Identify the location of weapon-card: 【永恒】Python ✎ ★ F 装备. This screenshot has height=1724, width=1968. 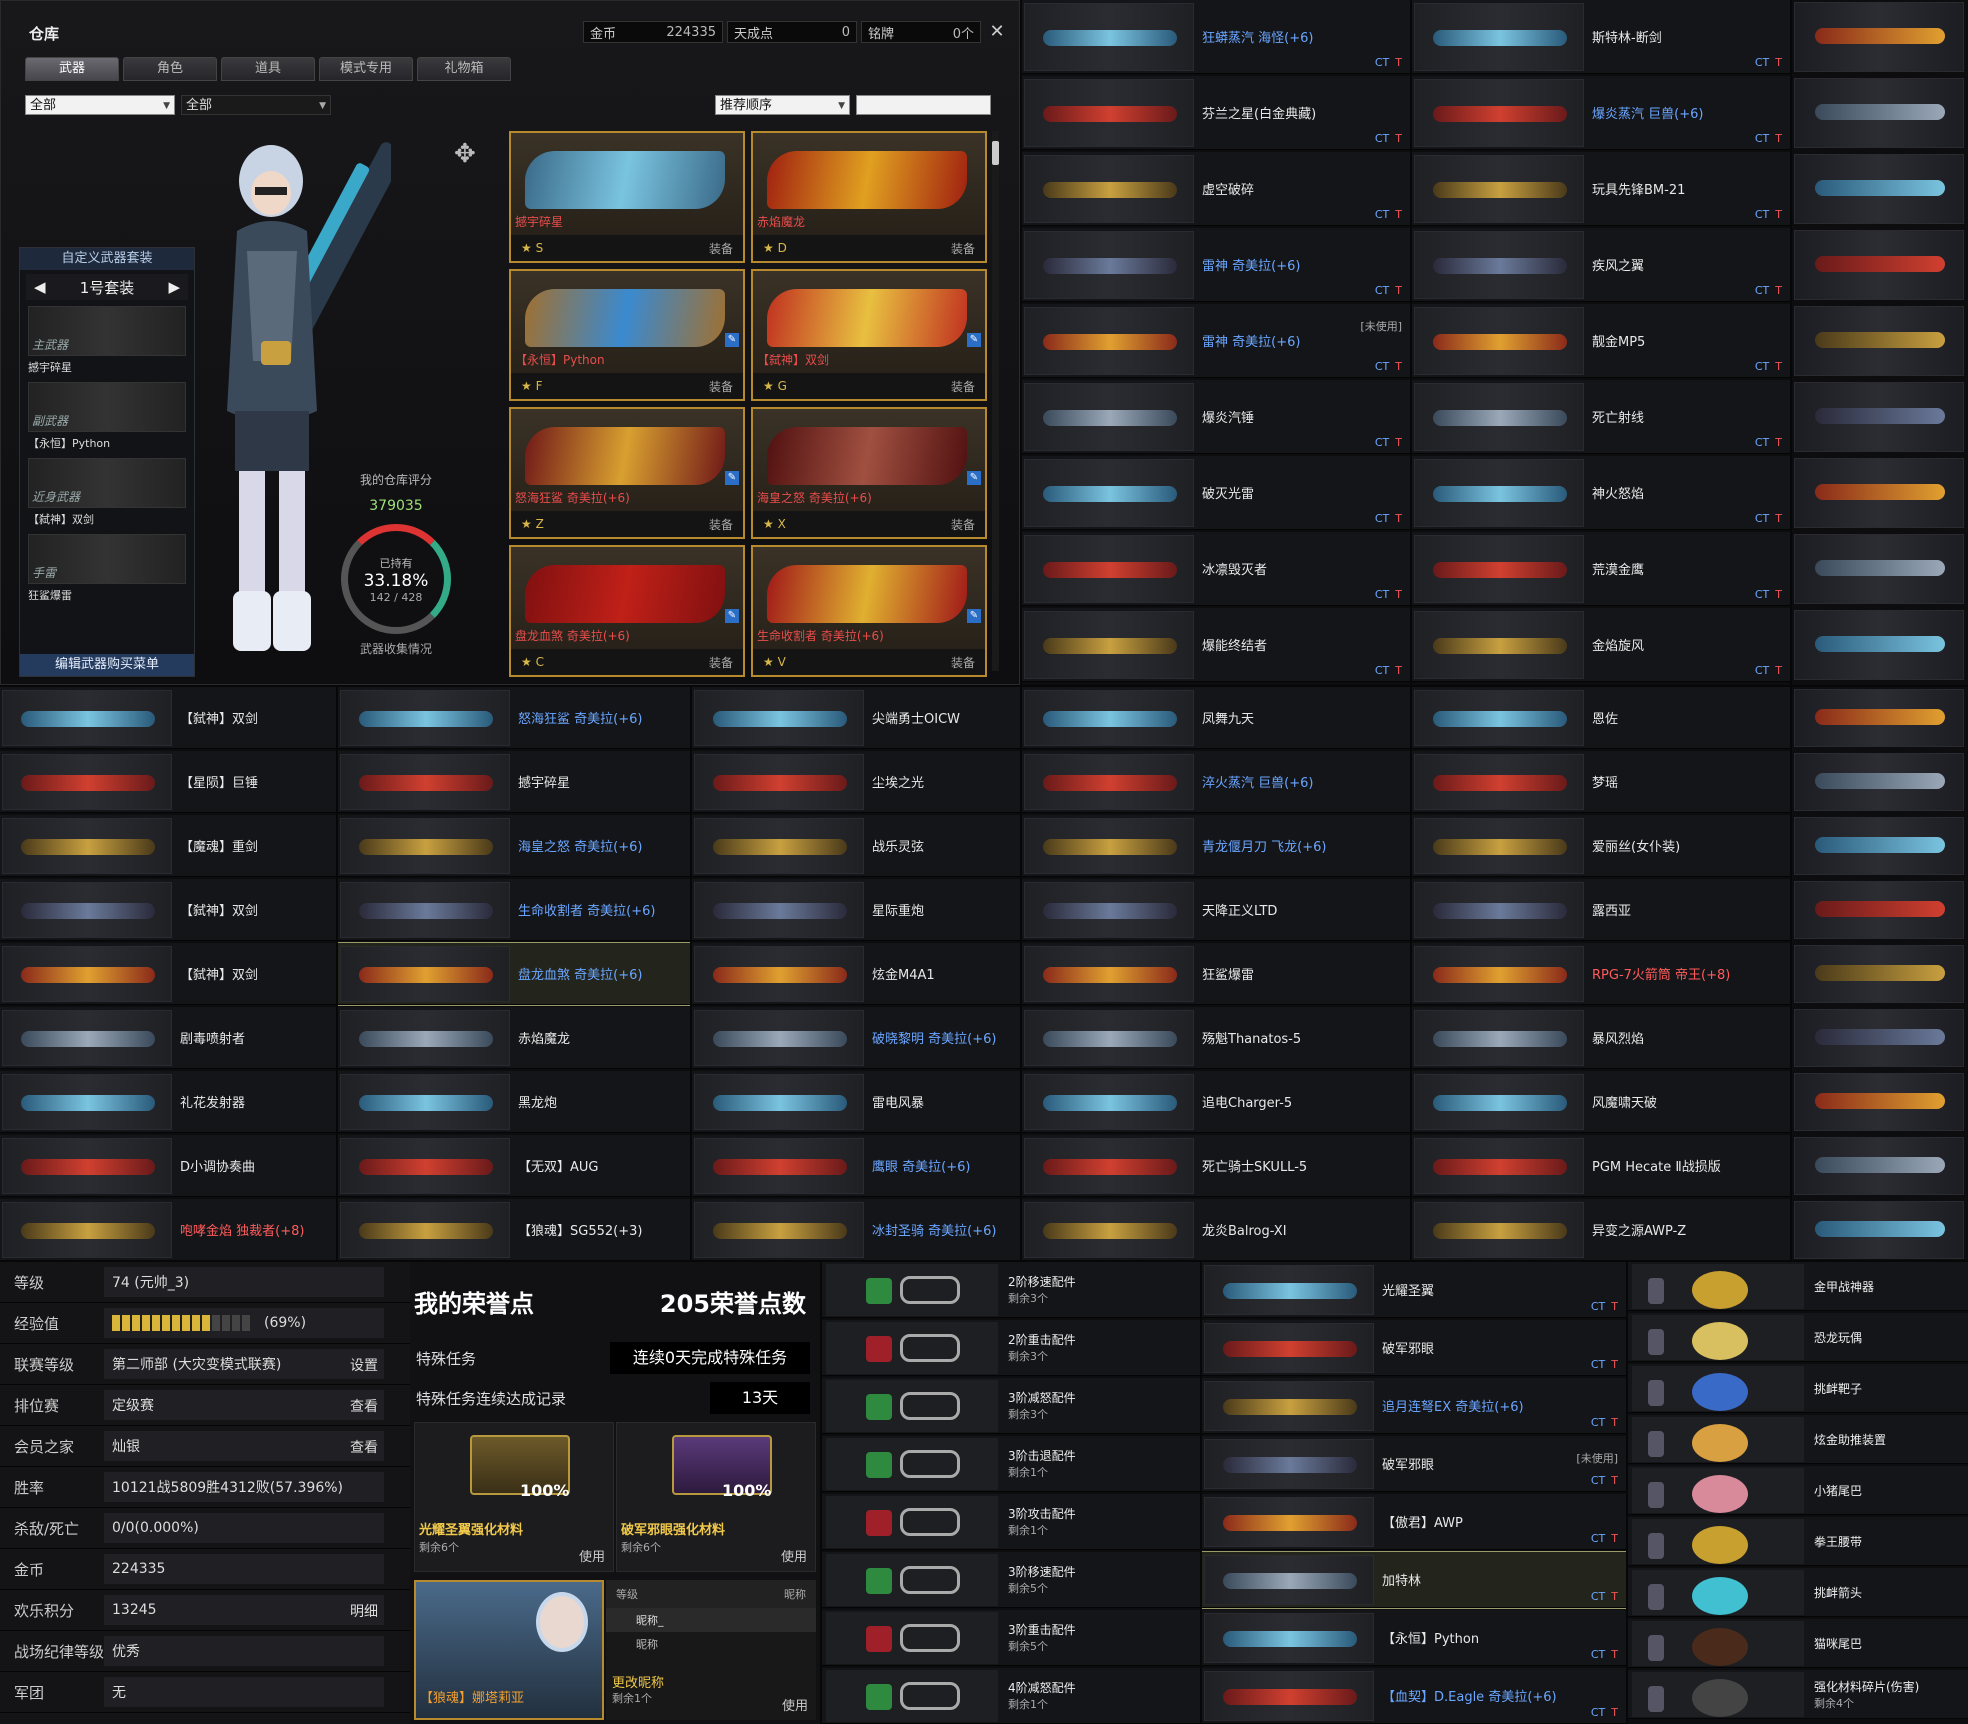
(627, 335).